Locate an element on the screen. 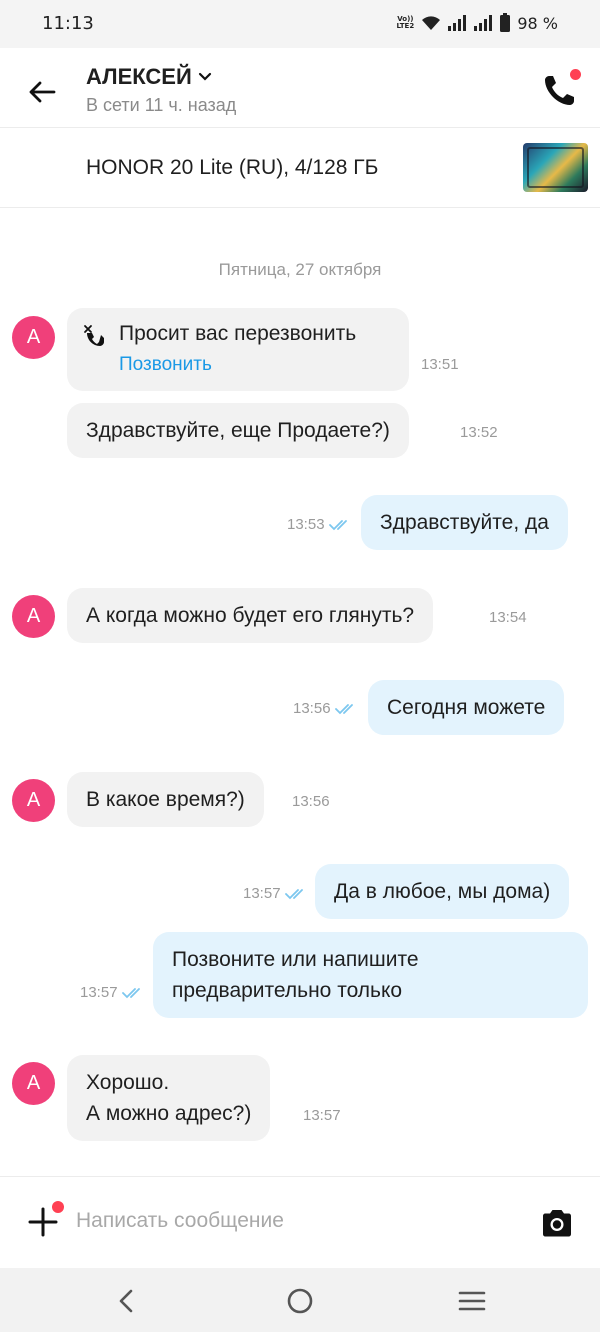 Image resolution: width=600 pixels, height=1332 pixels. listing-thumbnail is located at coordinates (555, 167).